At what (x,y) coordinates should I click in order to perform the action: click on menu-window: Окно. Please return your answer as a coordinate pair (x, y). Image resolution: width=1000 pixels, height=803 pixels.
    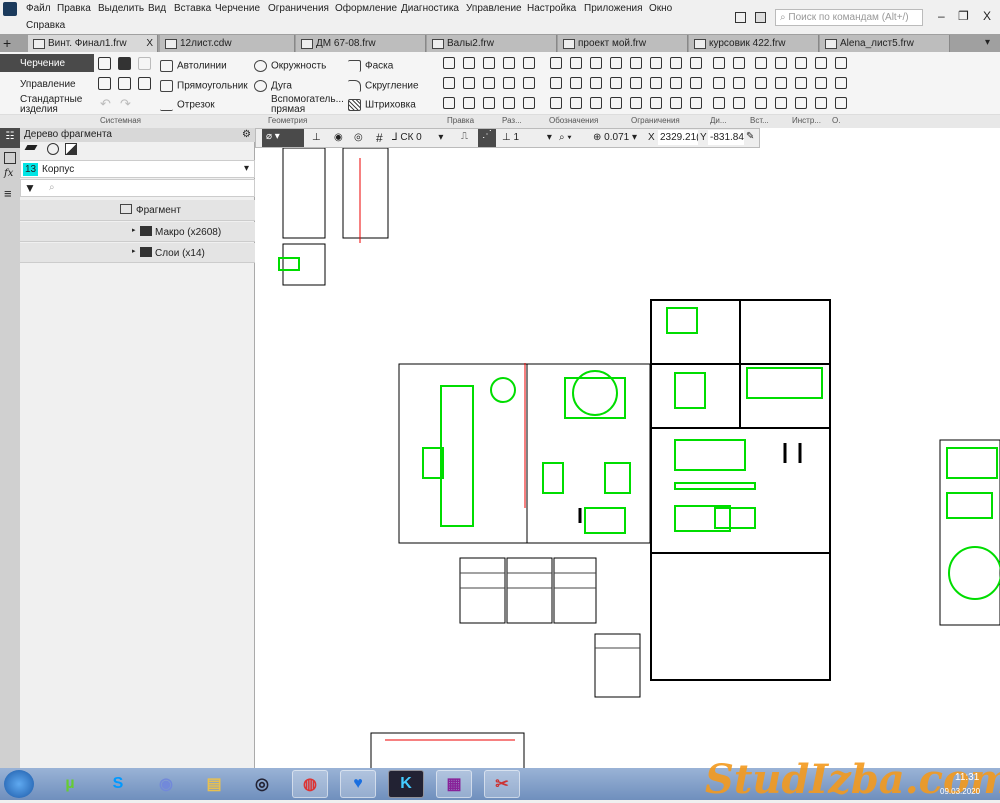
    Looking at the image, I should click on (660, 8).